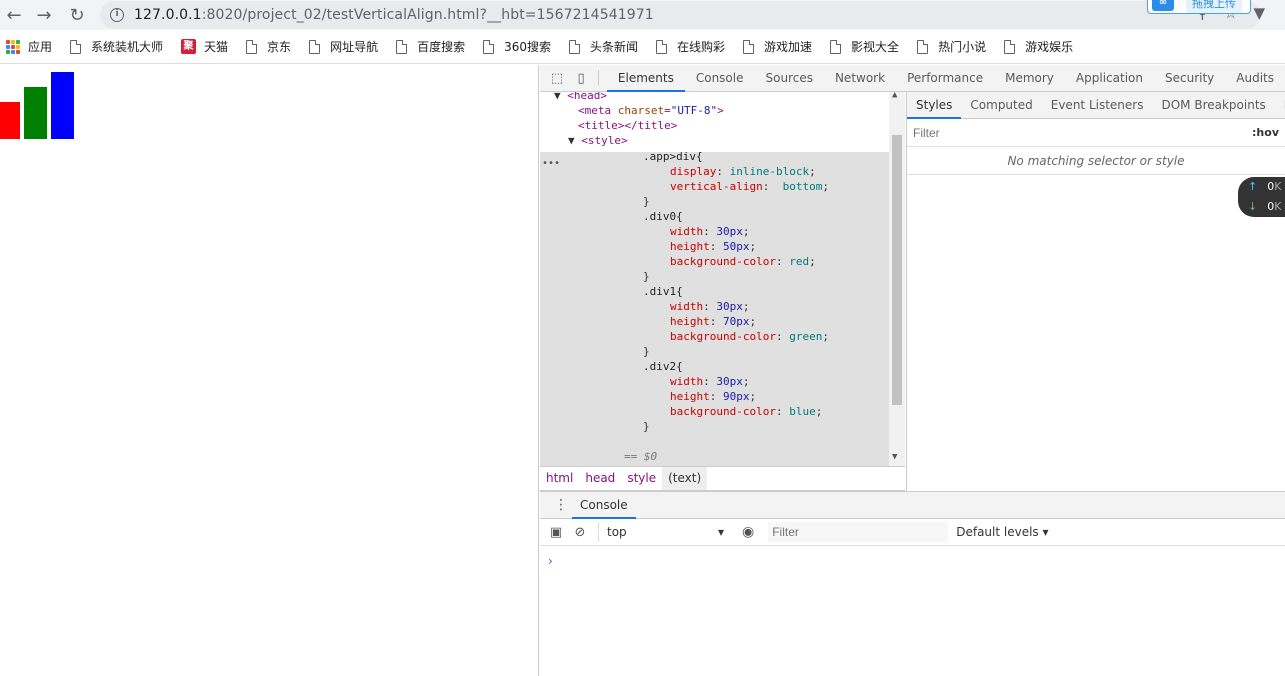 The height and width of the screenshot is (676, 1285). I want to click on baidu-upload-button: ∞ 拖拽上传, so click(1199, 7).